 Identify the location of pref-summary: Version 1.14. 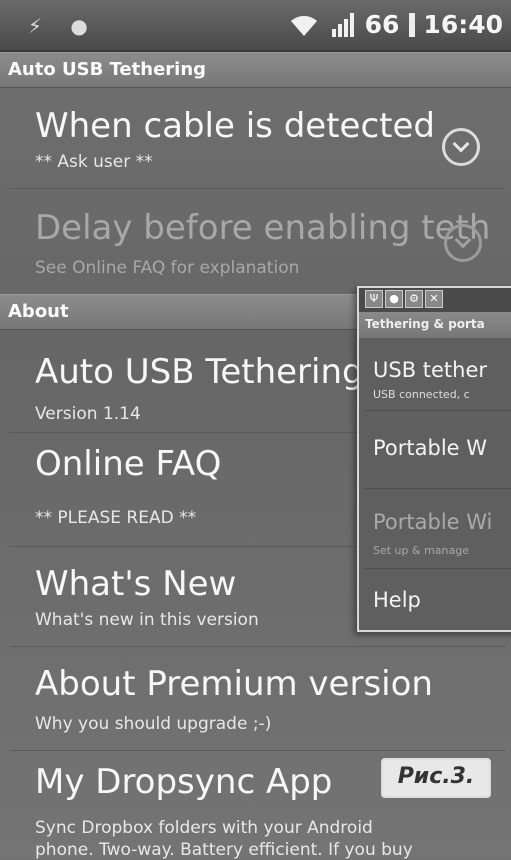
(88, 414).